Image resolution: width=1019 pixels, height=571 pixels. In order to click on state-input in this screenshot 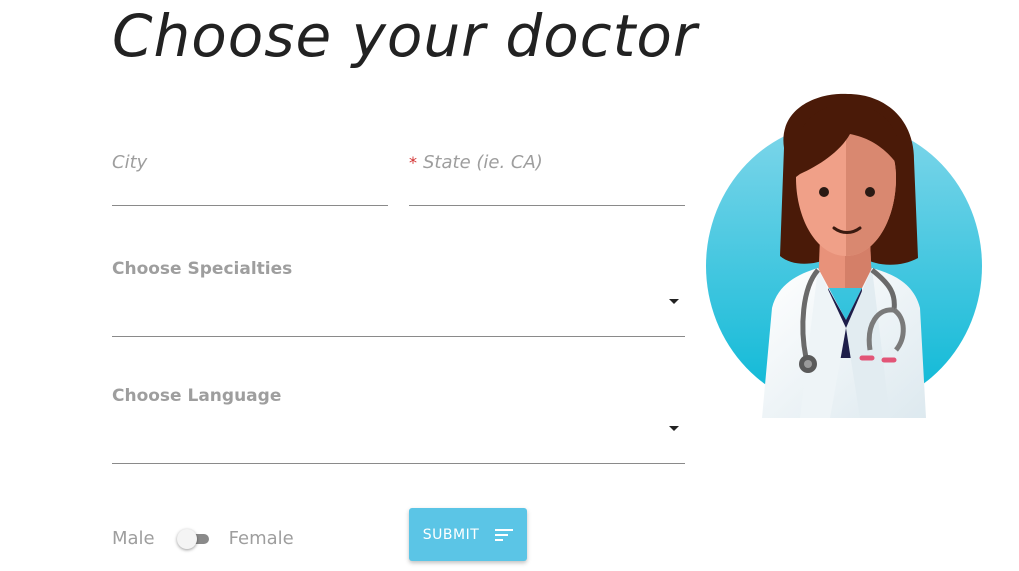, I will do `click(547, 187)`.